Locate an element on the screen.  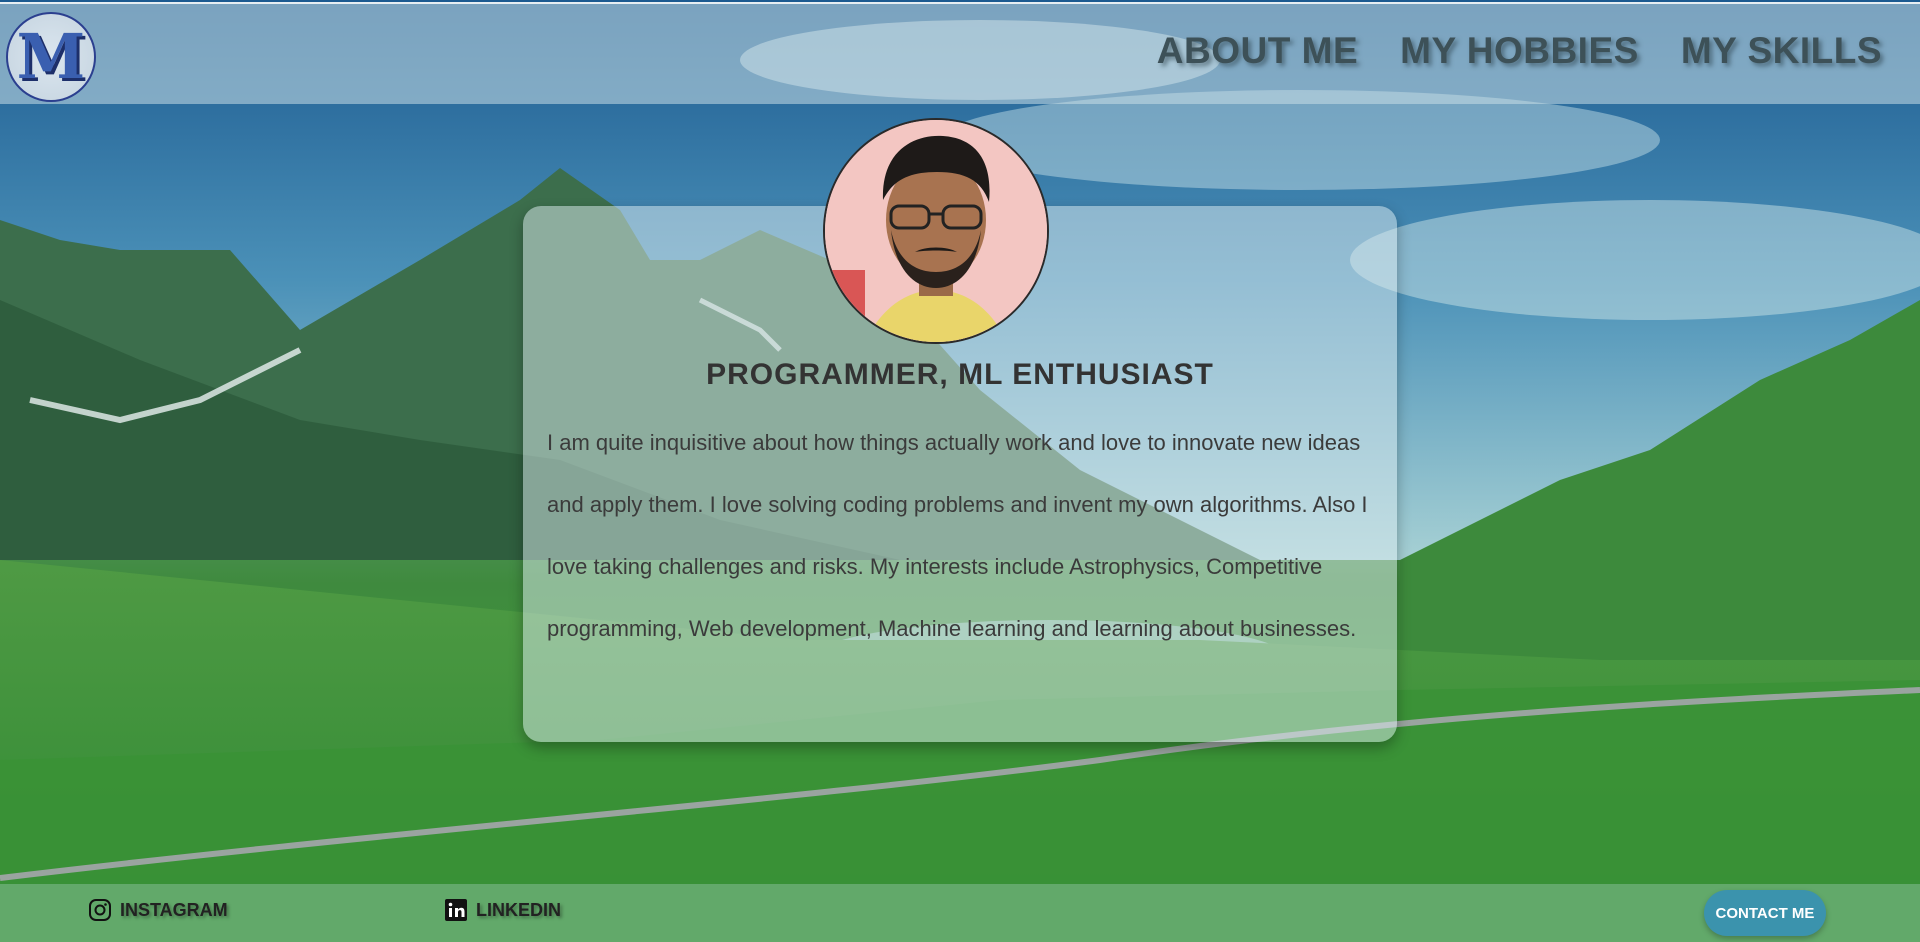
instagram-link: INSTAGRAM is located at coordinates (158, 910).